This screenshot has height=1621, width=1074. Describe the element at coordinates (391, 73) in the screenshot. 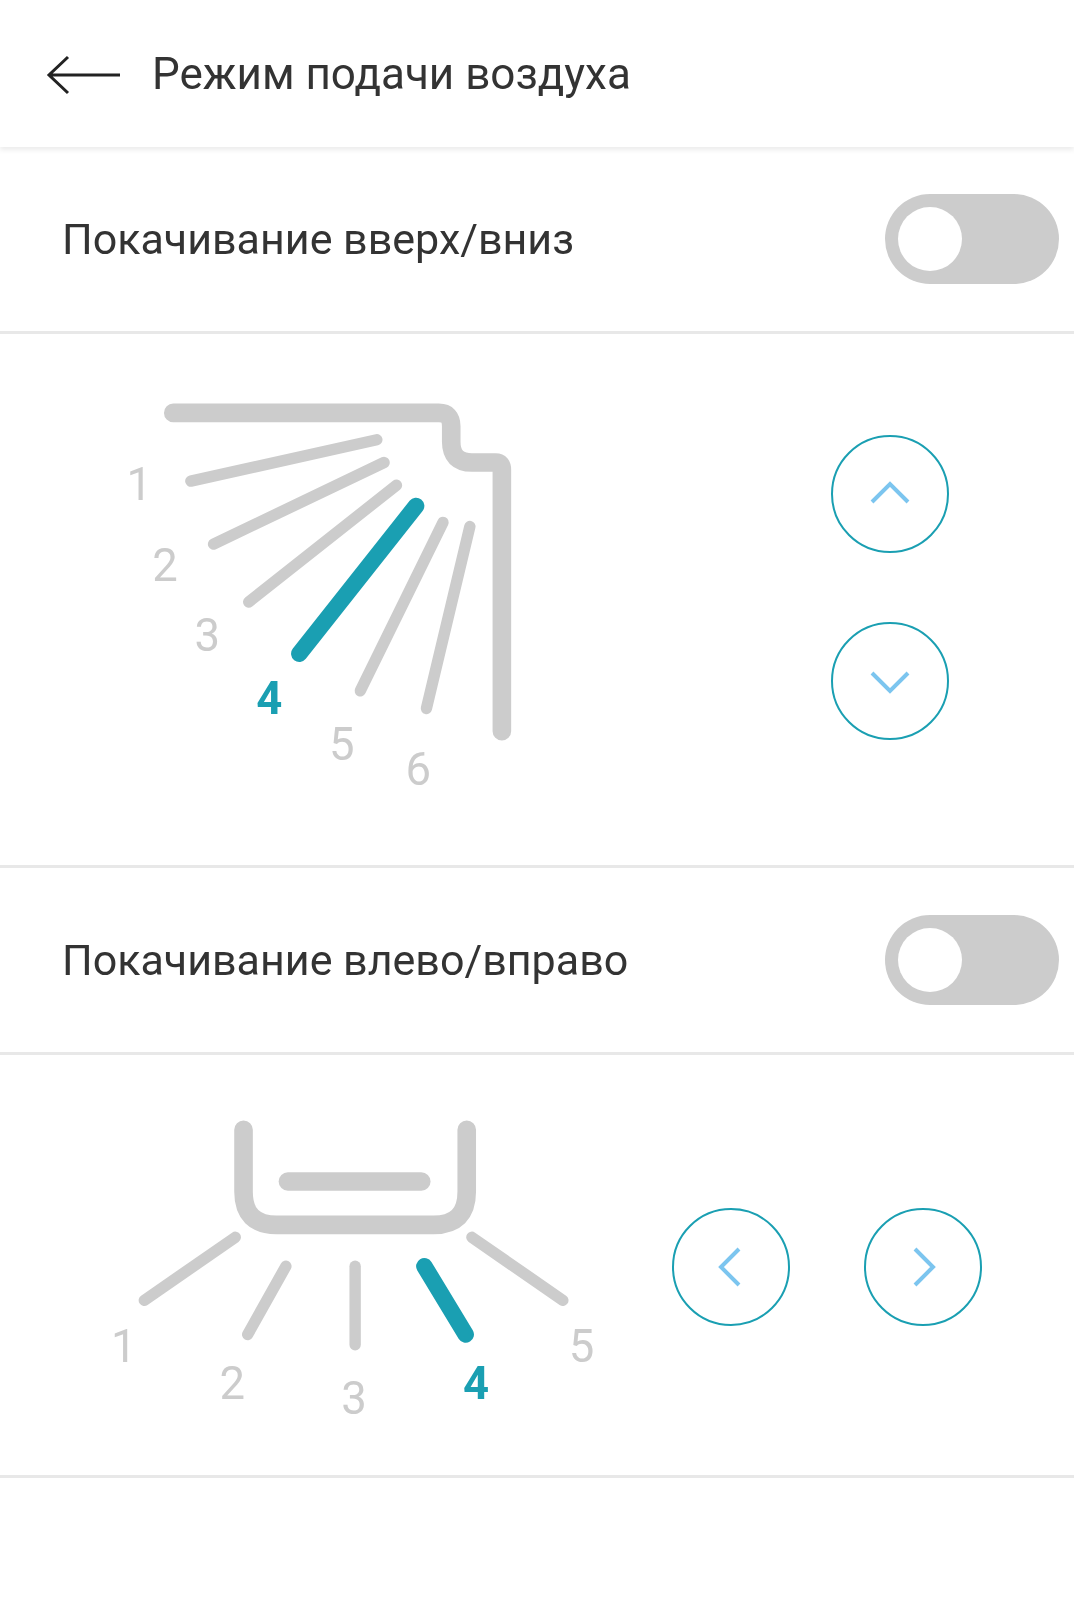

I see `page-title: Режим подачи воздуха` at that location.